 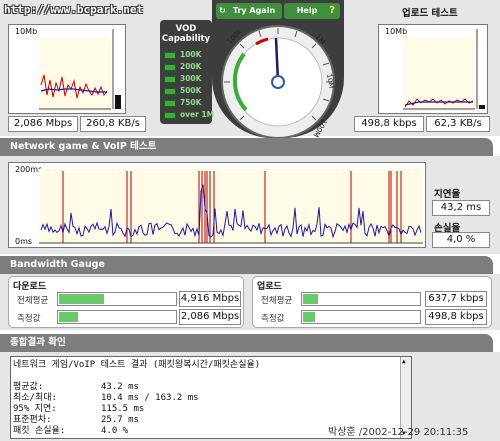 I want to click on dial-hub, so click(x=278, y=82).